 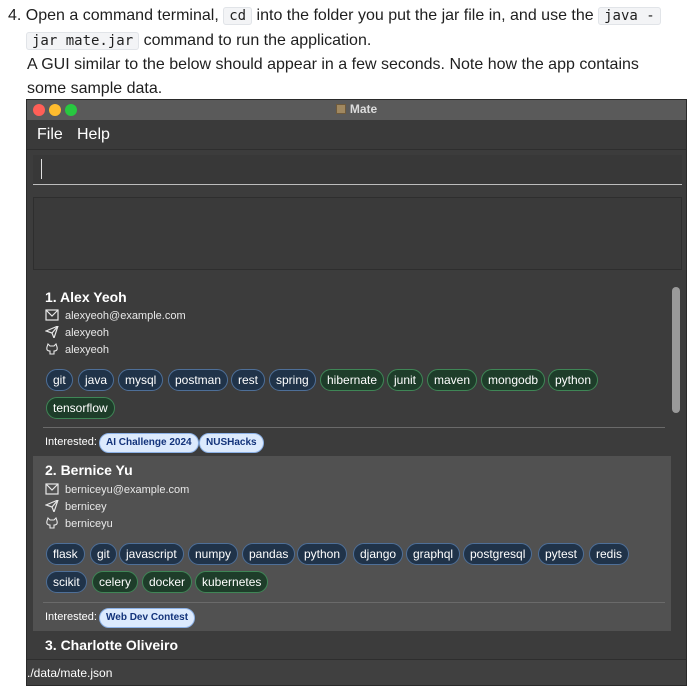 What do you see at coordinates (609, 554) in the screenshot?
I see `tag: redis` at bounding box center [609, 554].